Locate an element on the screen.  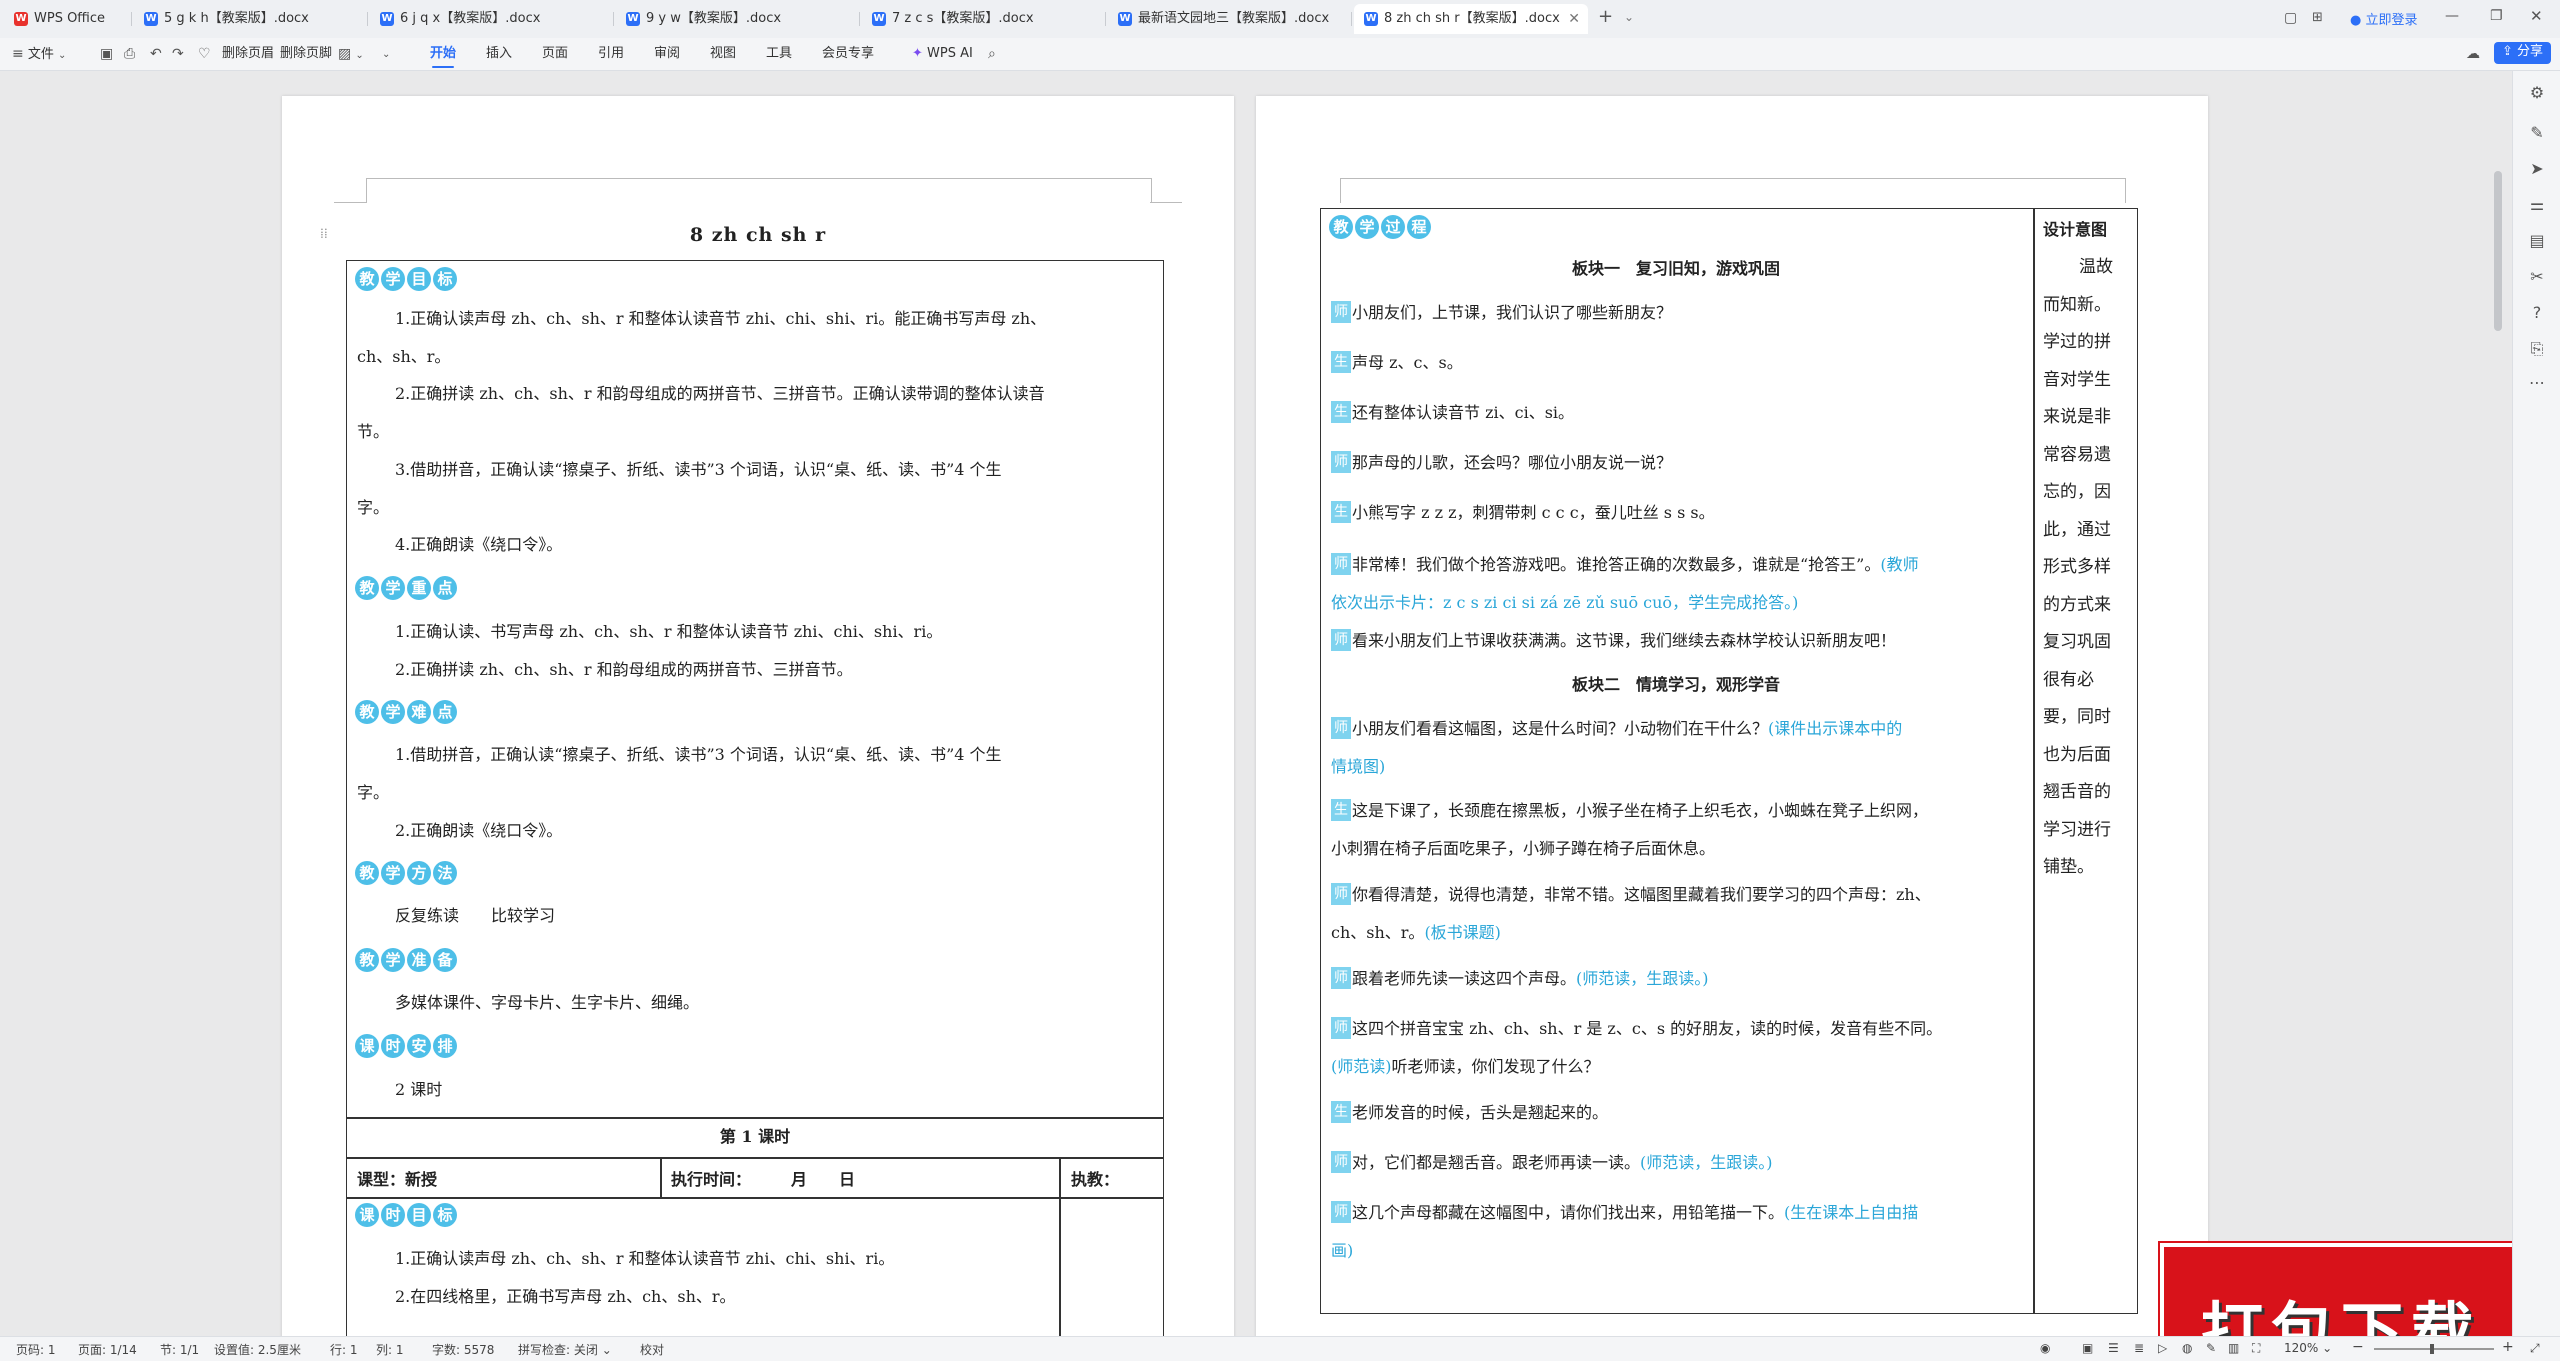
page-view-icon: ▣ is located at coordinates (2087, 1348).